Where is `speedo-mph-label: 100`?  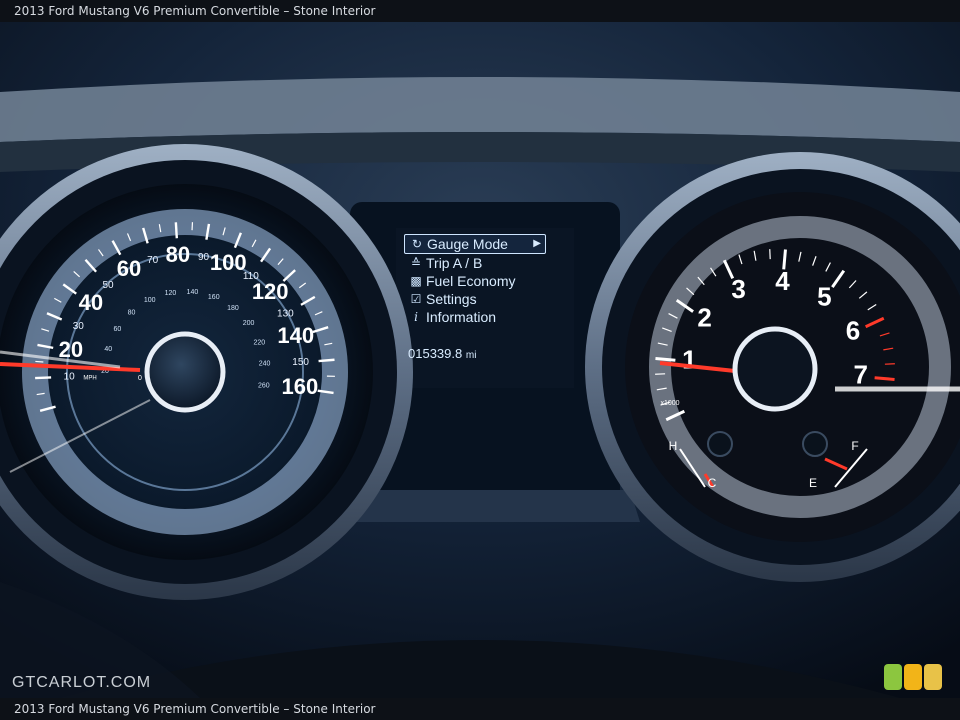
speedo-mph-label: 100 is located at coordinates (228, 262).